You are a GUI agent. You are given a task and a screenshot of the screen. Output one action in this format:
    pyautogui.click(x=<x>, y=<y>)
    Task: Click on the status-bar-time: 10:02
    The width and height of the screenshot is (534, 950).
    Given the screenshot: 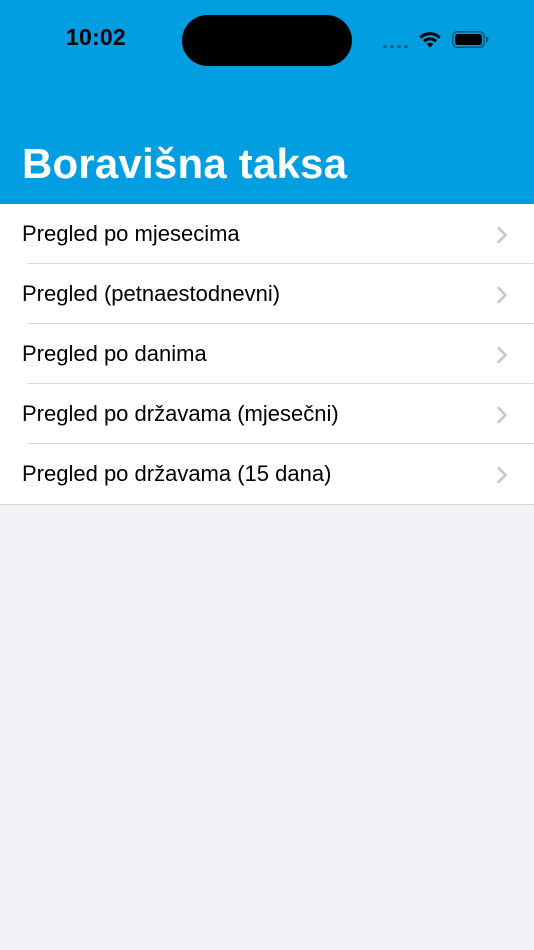 What is the action you would take?
    pyautogui.click(x=96, y=37)
    